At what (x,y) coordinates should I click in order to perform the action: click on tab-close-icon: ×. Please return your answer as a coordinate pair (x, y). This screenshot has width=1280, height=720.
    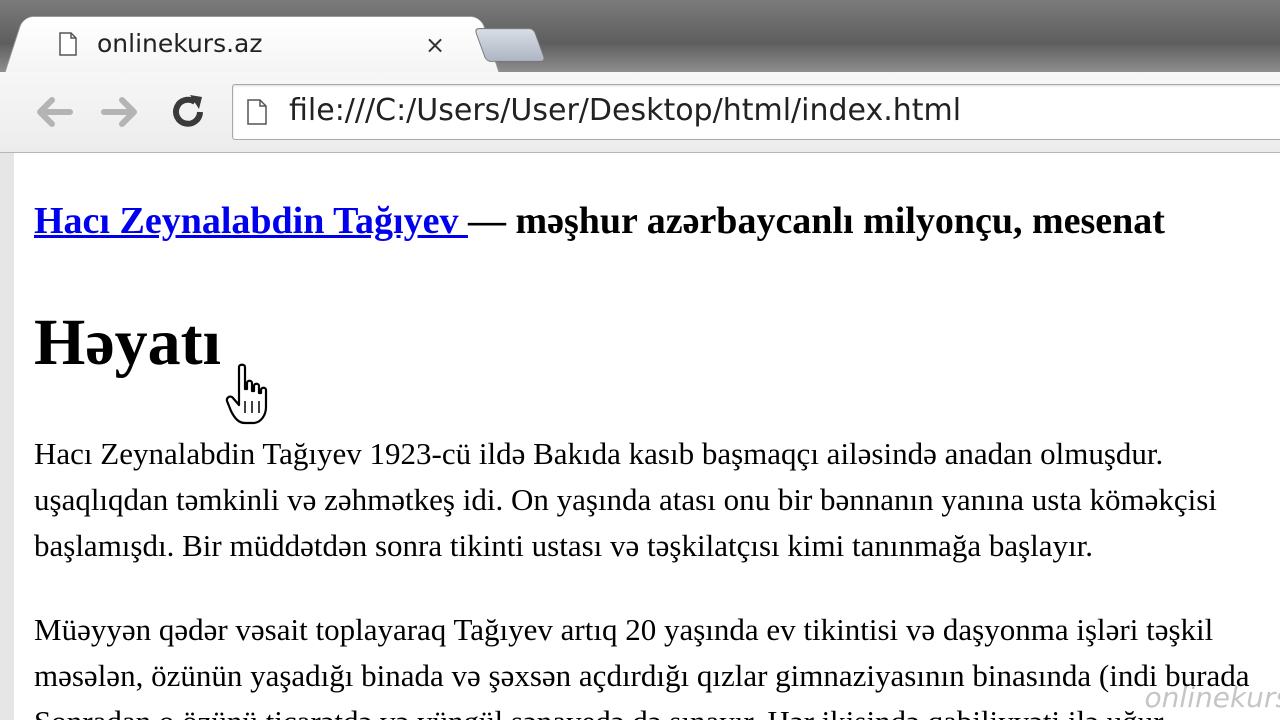
    Looking at the image, I should click on (435, 45).